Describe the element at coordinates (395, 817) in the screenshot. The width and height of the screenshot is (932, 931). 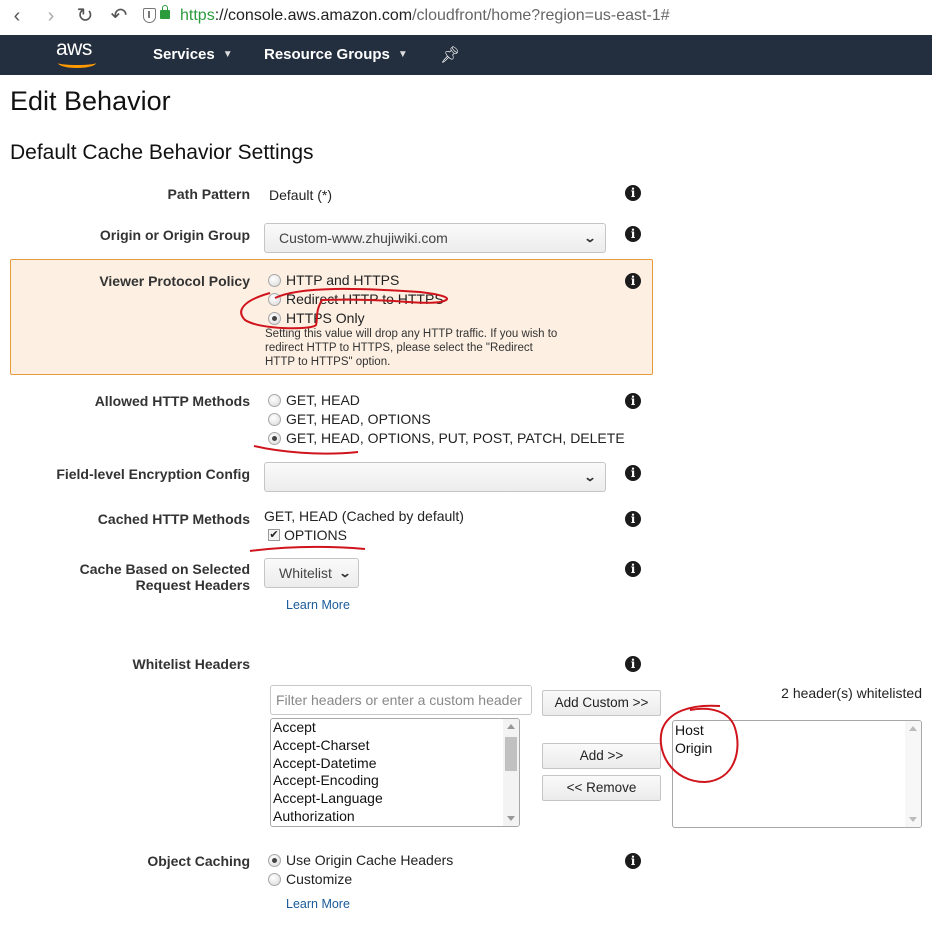
I see `list-item: Authorization` at that location.